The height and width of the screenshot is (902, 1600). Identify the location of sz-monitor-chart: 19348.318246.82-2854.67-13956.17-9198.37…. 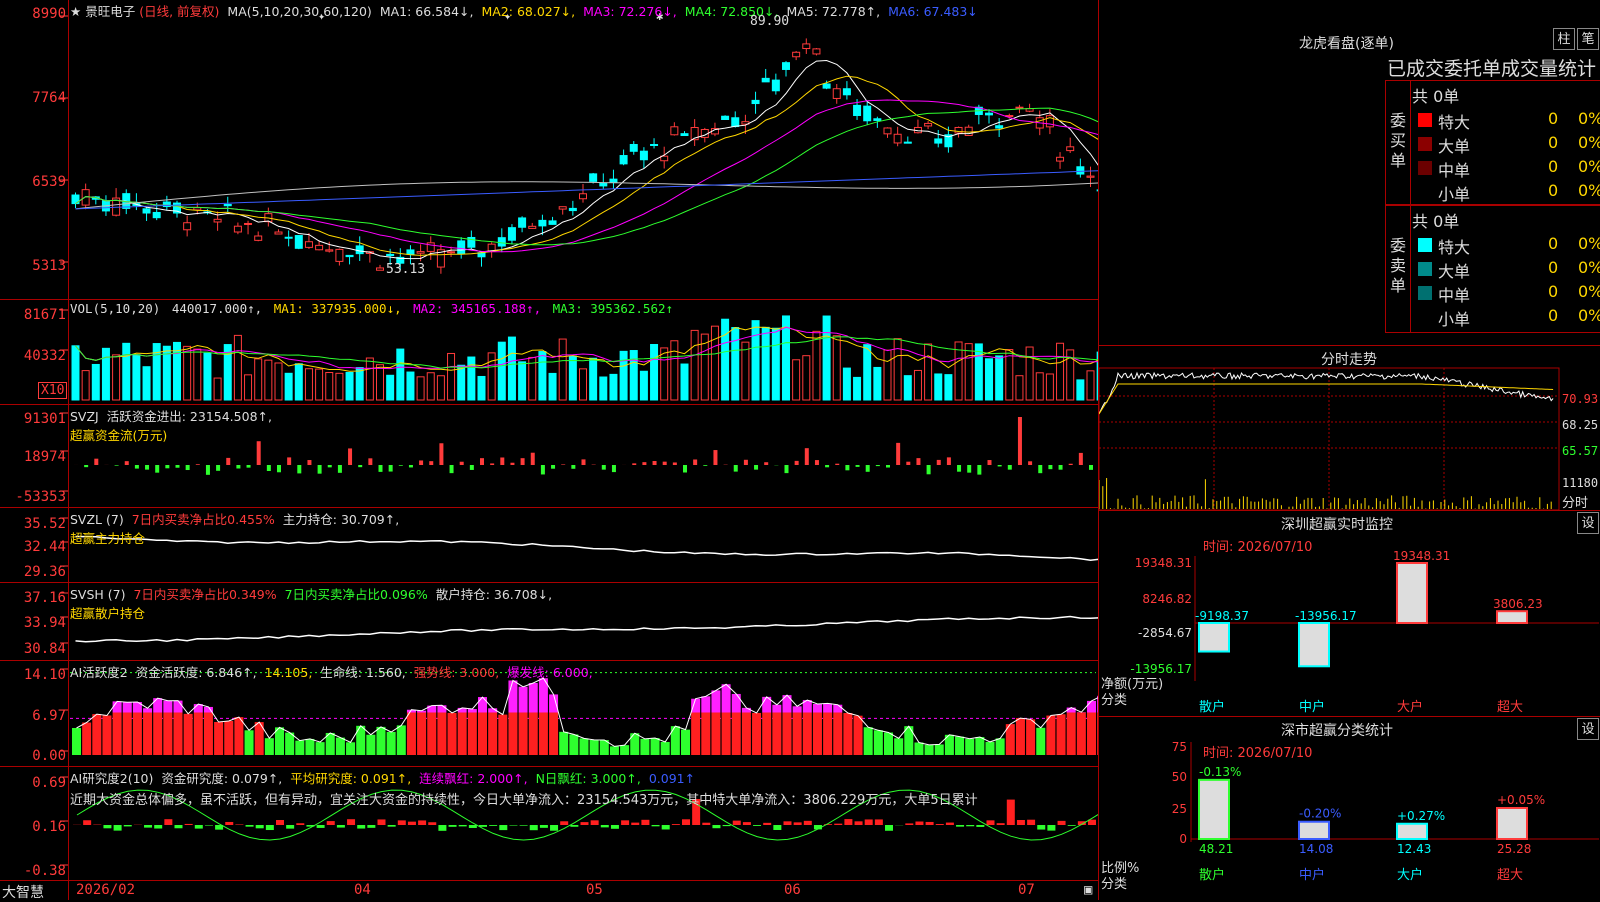
(1349, 614).